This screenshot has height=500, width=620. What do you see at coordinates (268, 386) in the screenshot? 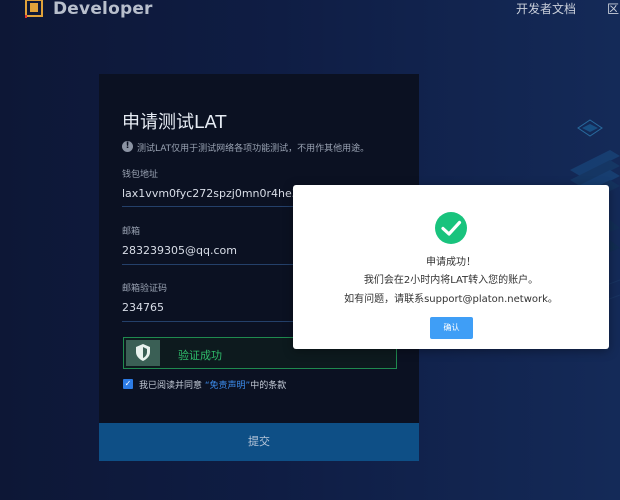
I see `agree-suffix: 中的条款` at bounding box center [268, 386].